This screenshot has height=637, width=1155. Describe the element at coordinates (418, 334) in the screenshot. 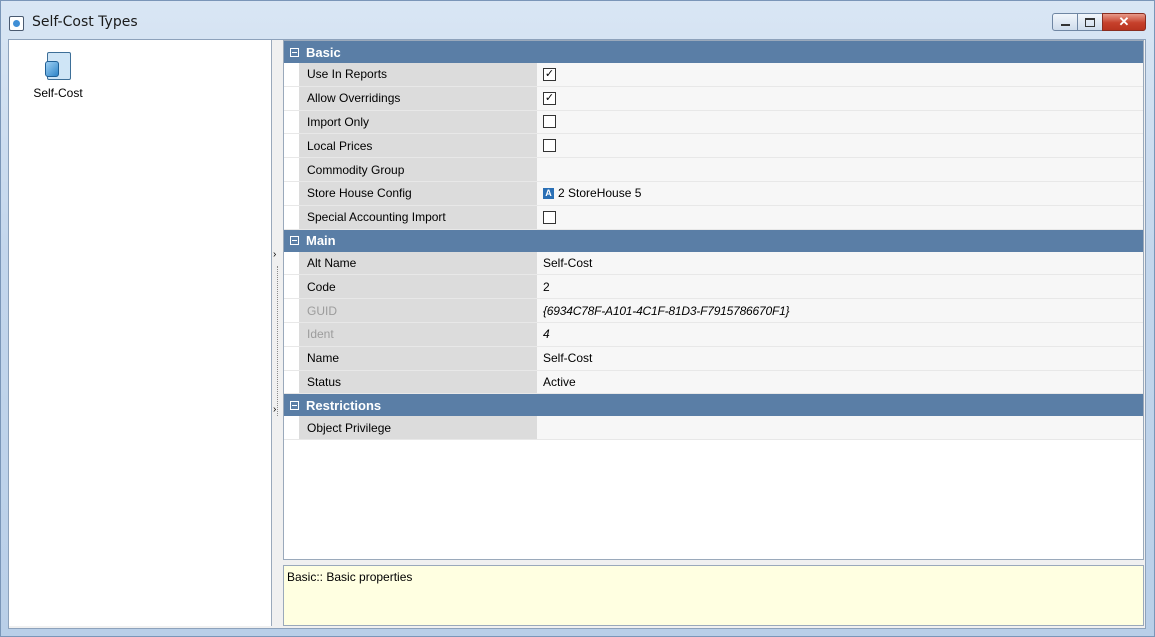

I see `property-name: Ident` at that location.